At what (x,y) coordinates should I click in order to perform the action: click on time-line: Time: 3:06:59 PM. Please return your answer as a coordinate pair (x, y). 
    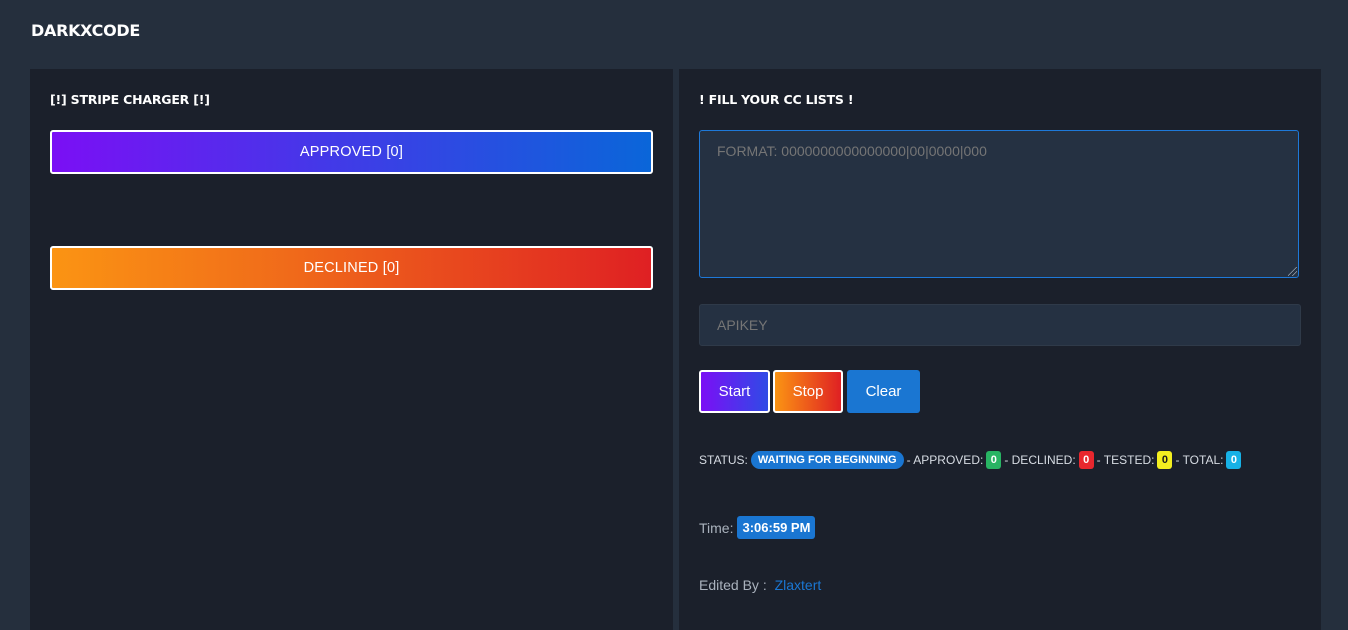
    Looking at the image, I should click on (757, 527).